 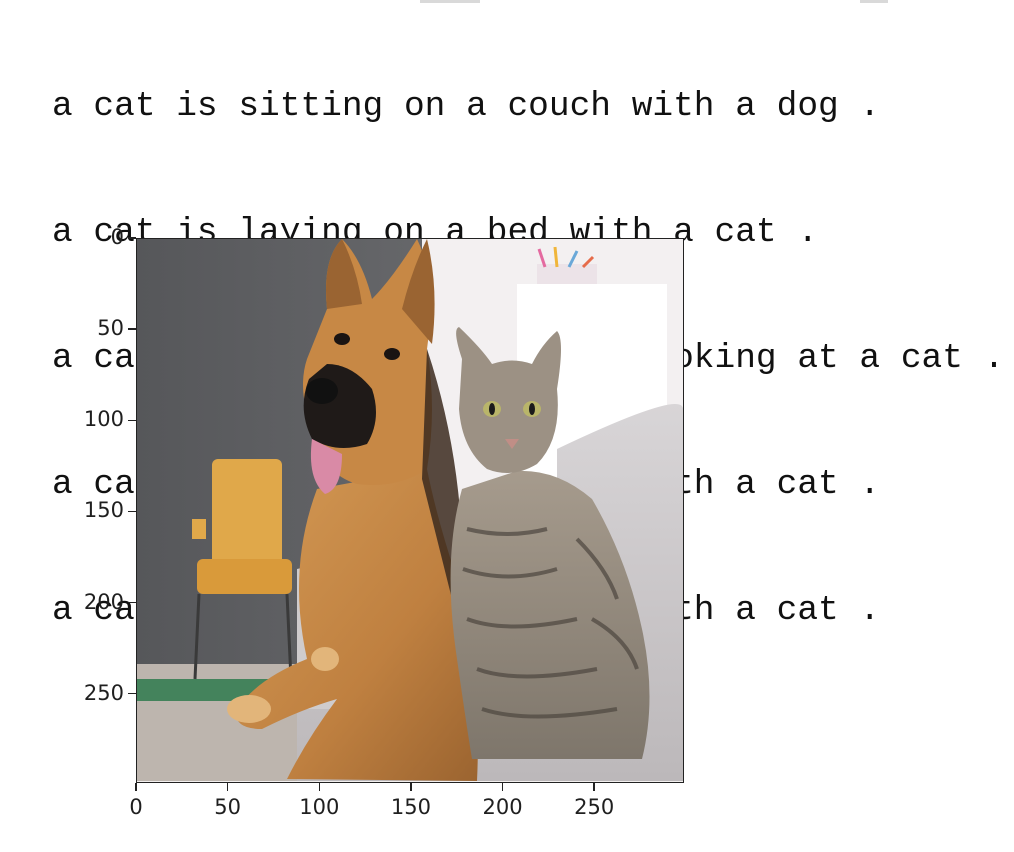 I want to click on chair-arm, so click(x=199, y=529).